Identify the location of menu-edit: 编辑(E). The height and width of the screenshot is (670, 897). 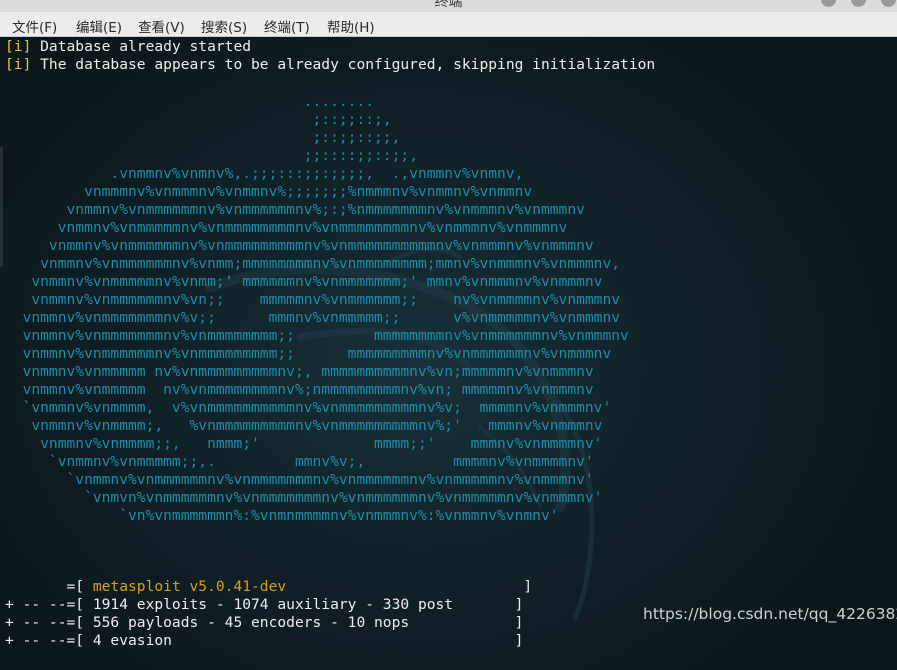
(99, 26).